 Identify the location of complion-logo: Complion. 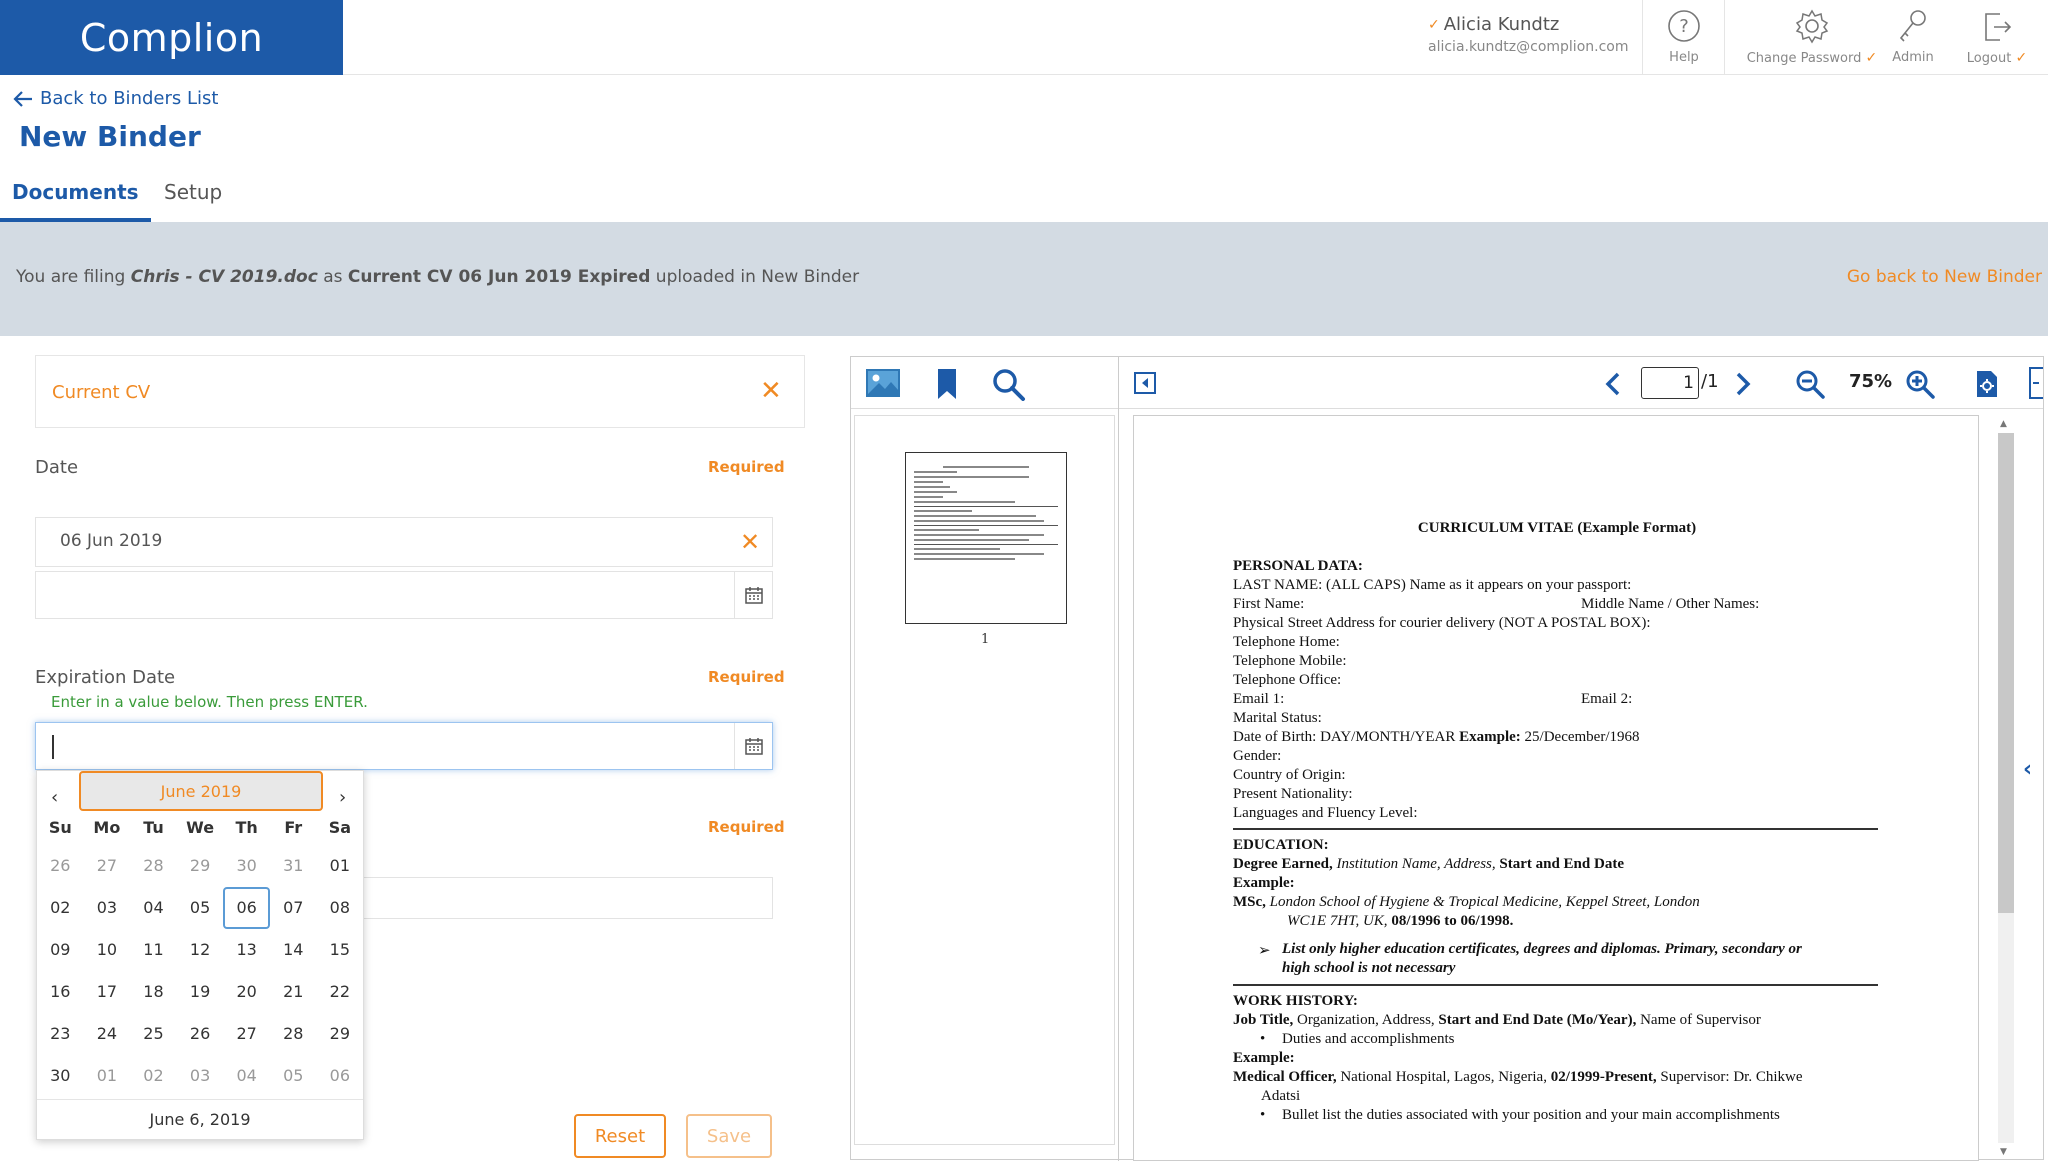
(171, 37).